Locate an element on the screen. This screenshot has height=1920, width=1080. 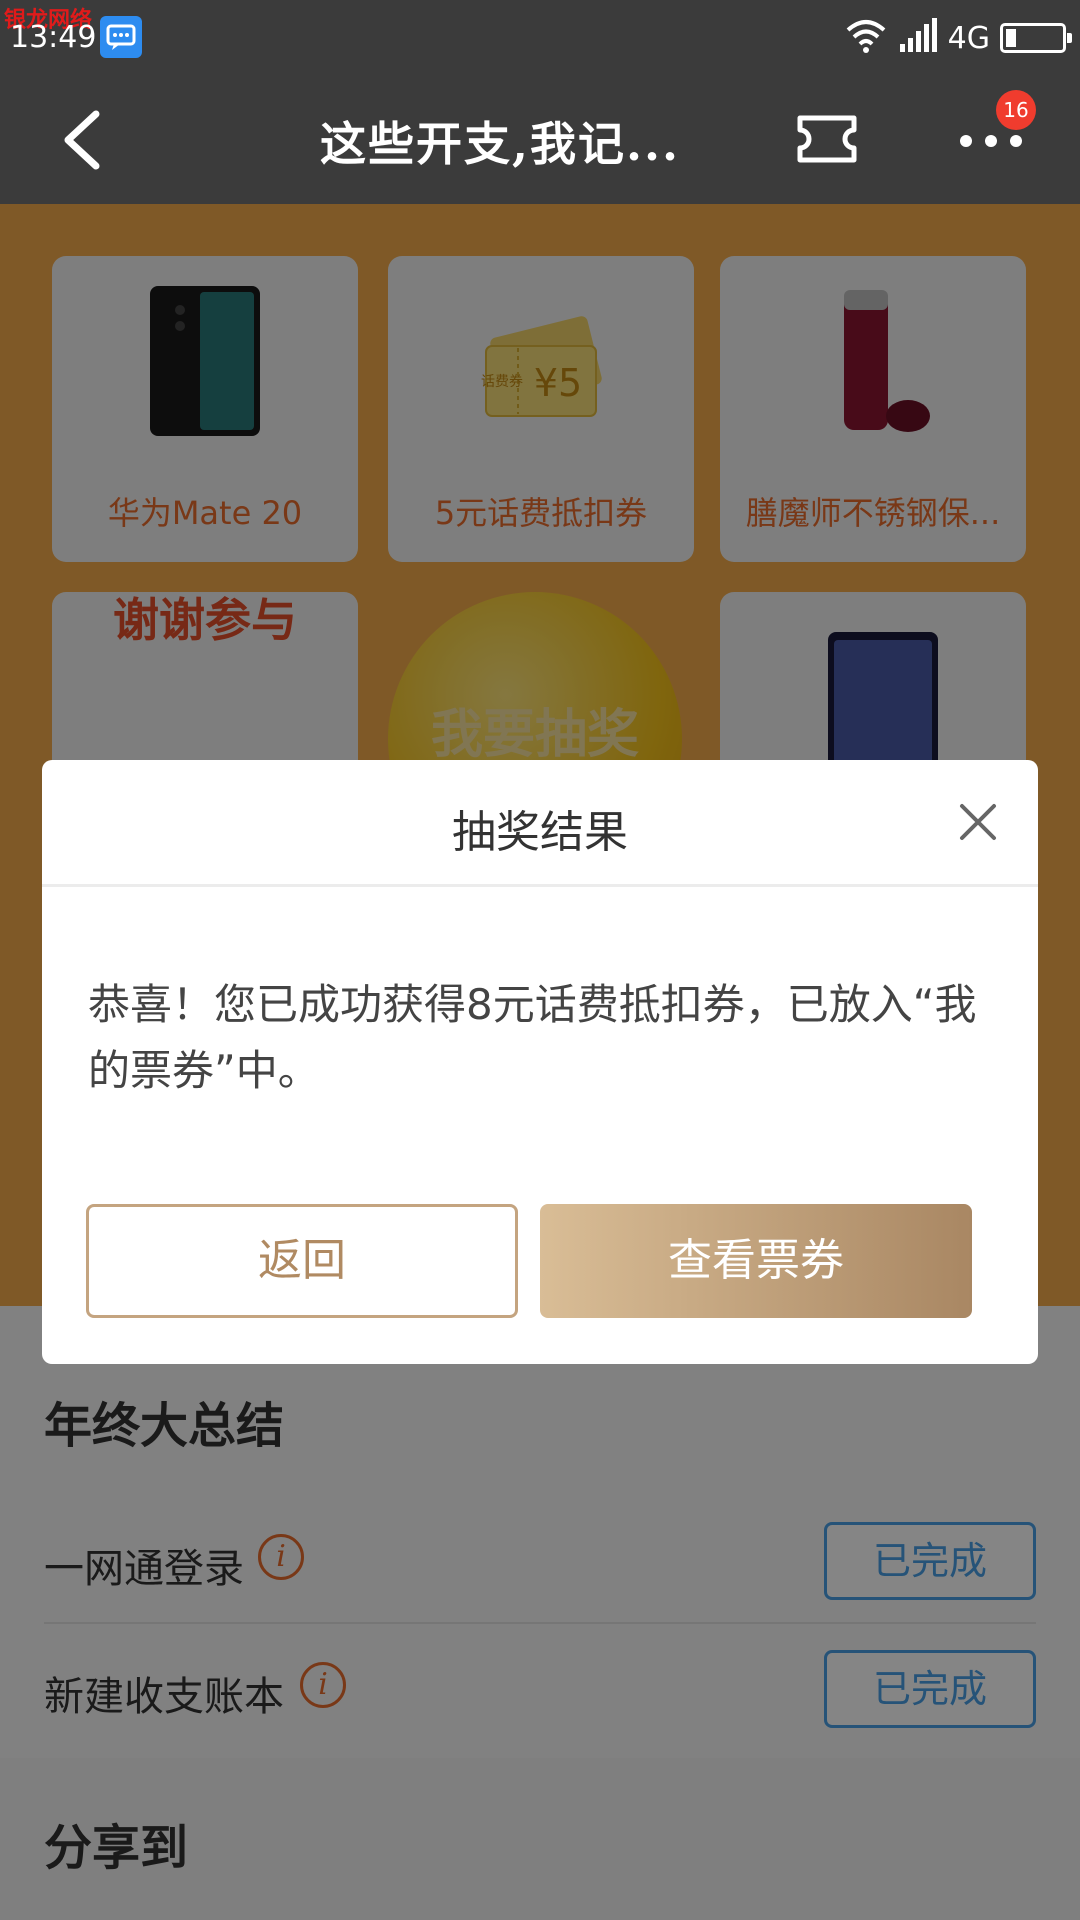
signal-icon is located at coordinates (918, 38).